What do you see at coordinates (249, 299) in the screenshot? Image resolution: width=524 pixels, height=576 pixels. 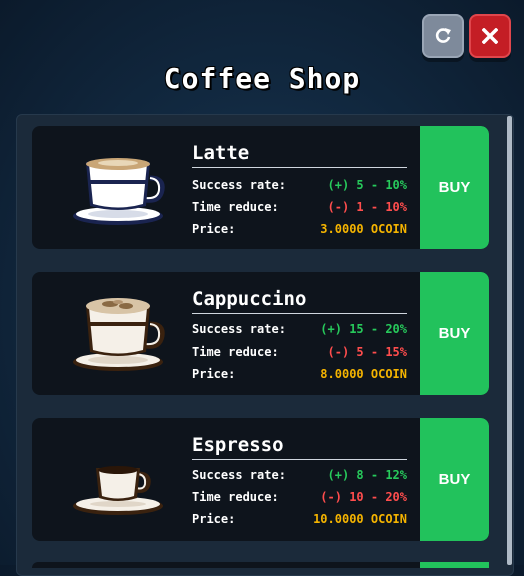 I see `item-name: Cappuccino` at bounding box center [249, 299].